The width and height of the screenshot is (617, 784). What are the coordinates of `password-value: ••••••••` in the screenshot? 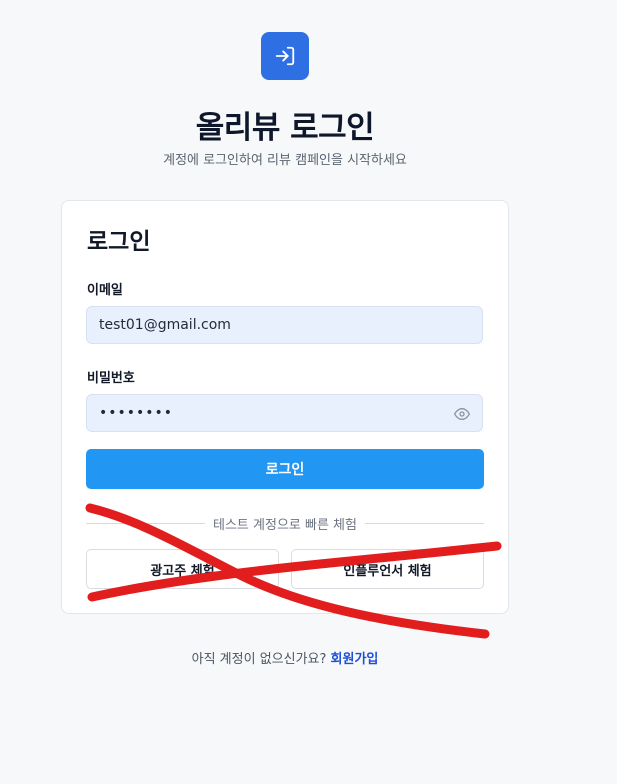 It's located at (136, 413).